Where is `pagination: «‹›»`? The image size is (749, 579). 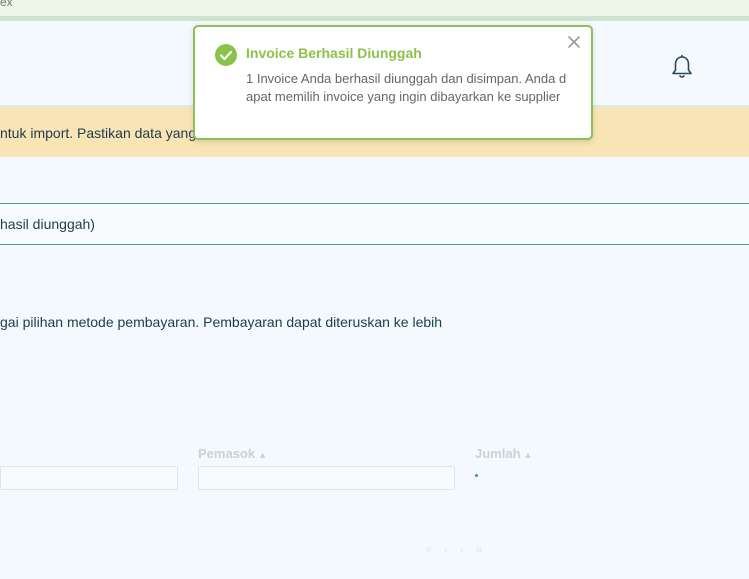
pagination: «‹›» is located at coordinates (459, 549).